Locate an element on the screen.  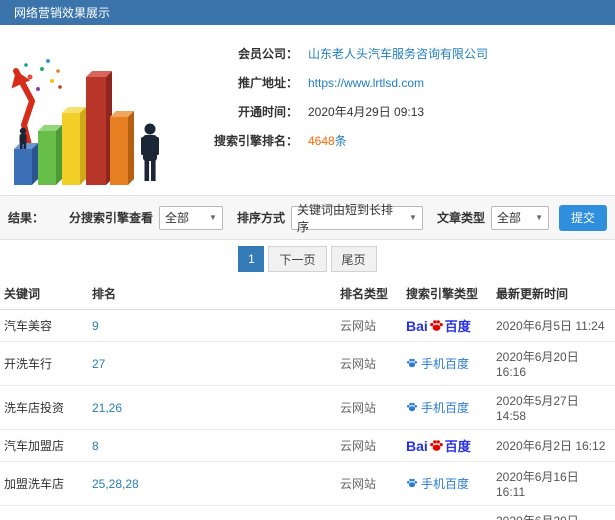
table-header-row: 关键词 排名 排名类型 搜索引擎类型 最新更新时间 is located at coordinates (307, 294).